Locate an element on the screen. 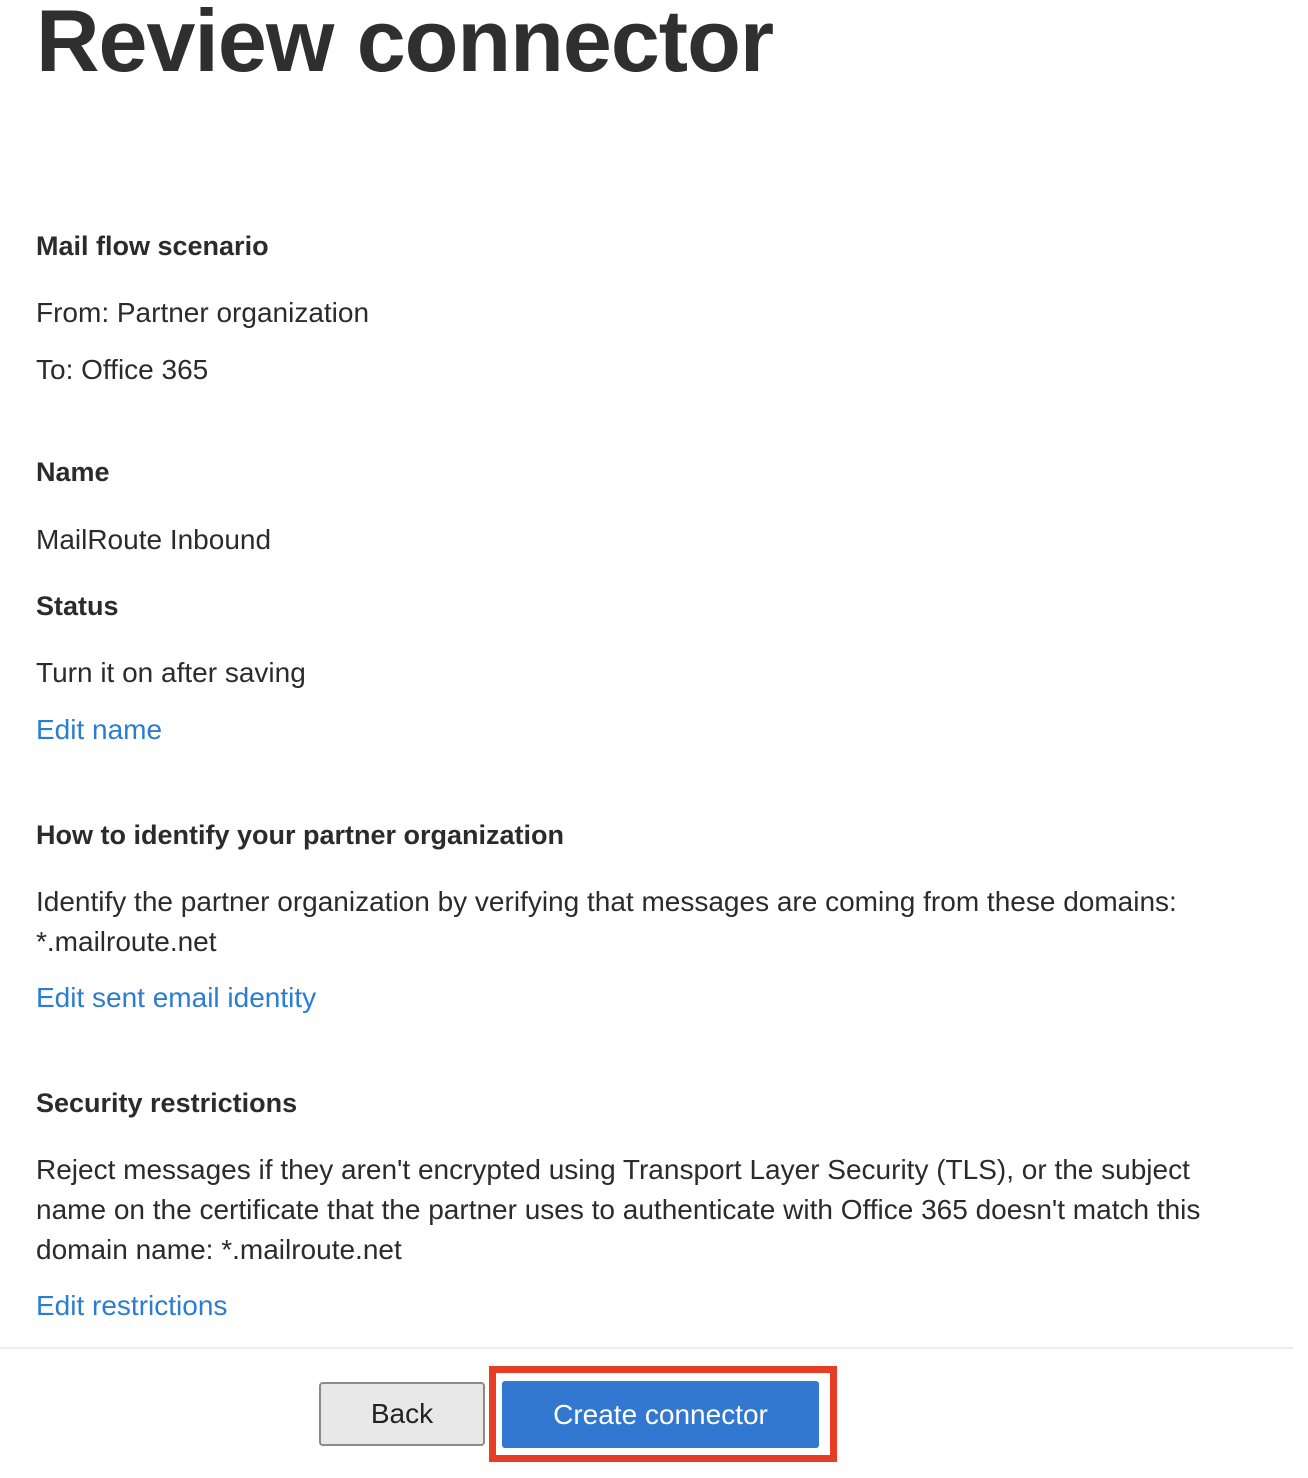 This screenshot has width=1308, height=1478. back-button: Back is located at coordinates (402, 1414).